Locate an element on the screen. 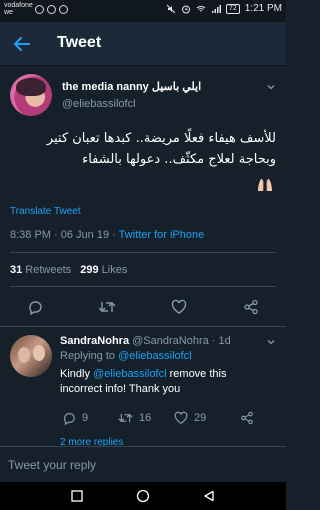 The width and height of the screenshot is (320, 510). retweet-button is located at coordinates (107, 307).